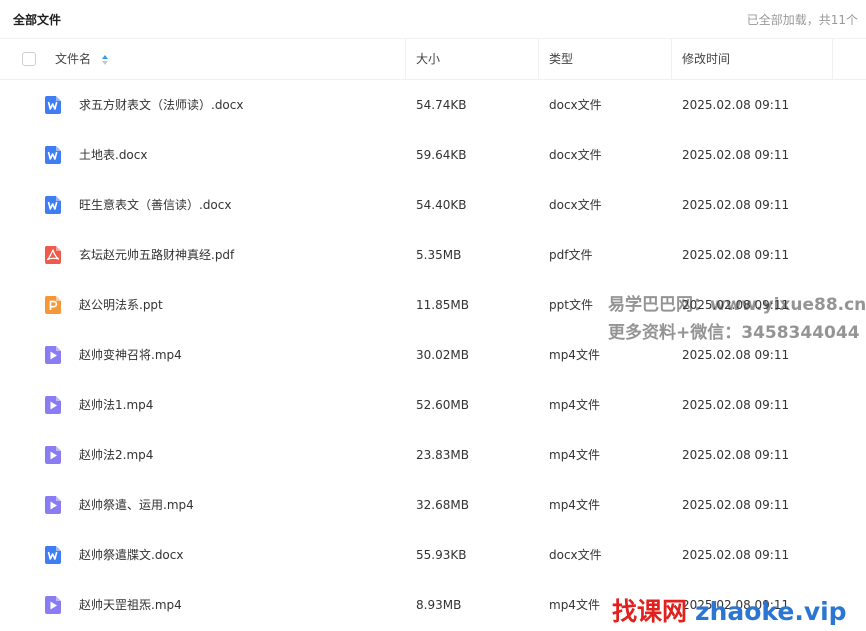 This screenshot has height=631, width=866. I want to click on file-size: 54.74KB, so click(441, 105).